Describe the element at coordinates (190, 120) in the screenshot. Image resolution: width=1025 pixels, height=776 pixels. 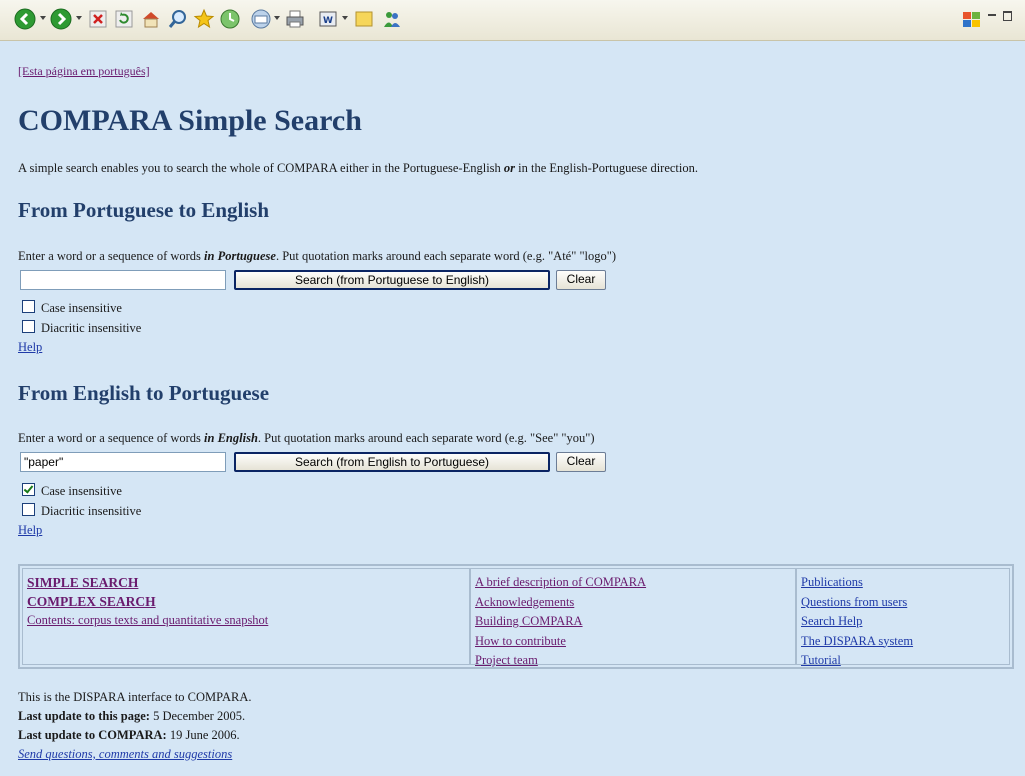
I see `page-title: COMPARA Simple Search` at that location.